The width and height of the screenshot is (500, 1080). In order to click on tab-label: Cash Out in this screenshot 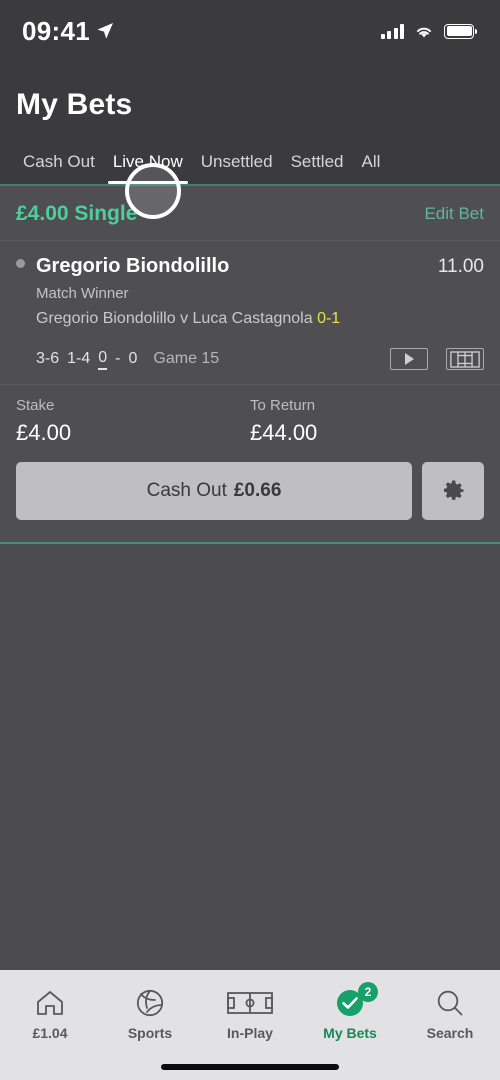, I will do `click(59, 161)`.